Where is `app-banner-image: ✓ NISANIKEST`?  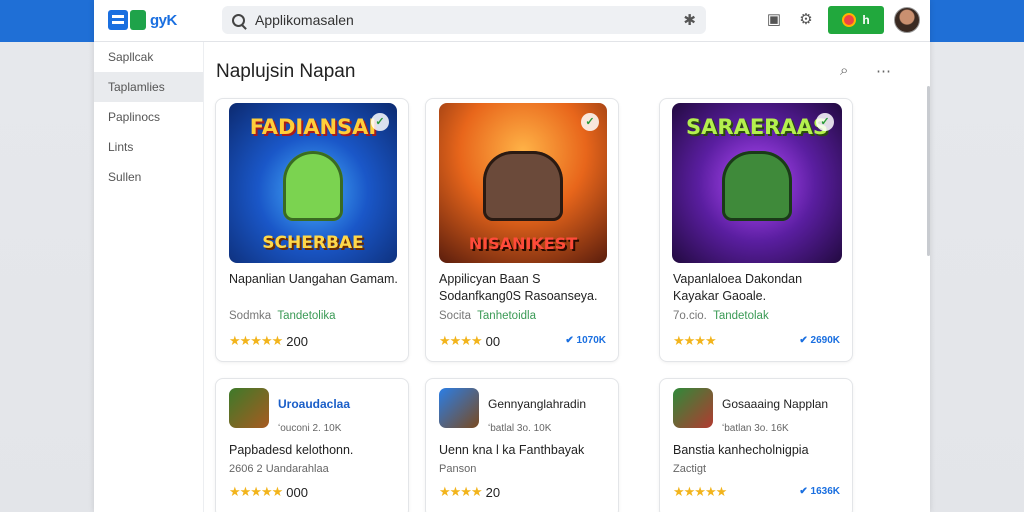 app-banner-image: ✓ NISANIKEST is located at coordinates (523, 183).